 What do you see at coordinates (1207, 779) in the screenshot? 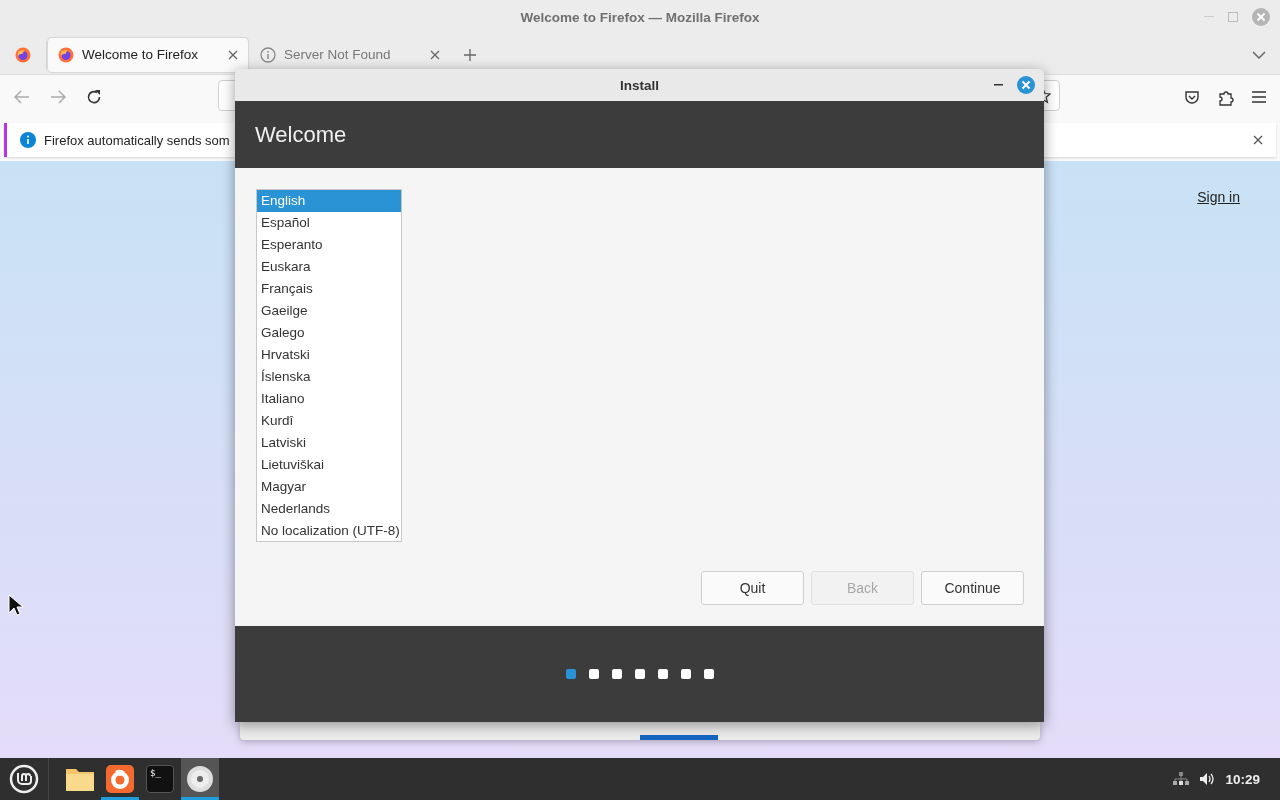
I see `volume-icon` at bounding box center [1207, 779].